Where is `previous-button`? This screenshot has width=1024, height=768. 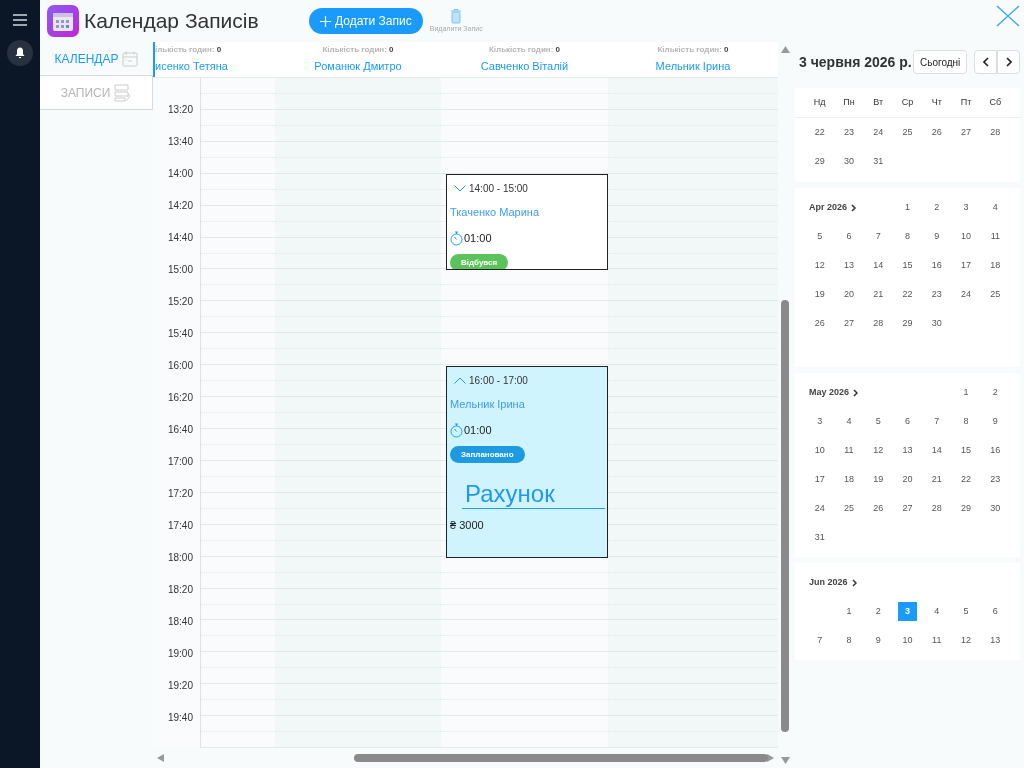 previous-button is located at coordinates (986, 62).